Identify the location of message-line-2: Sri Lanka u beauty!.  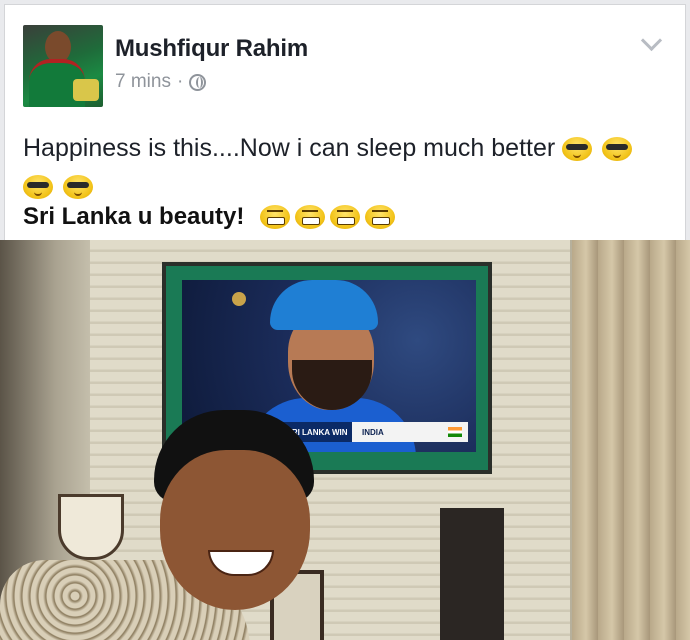
(134, 216).